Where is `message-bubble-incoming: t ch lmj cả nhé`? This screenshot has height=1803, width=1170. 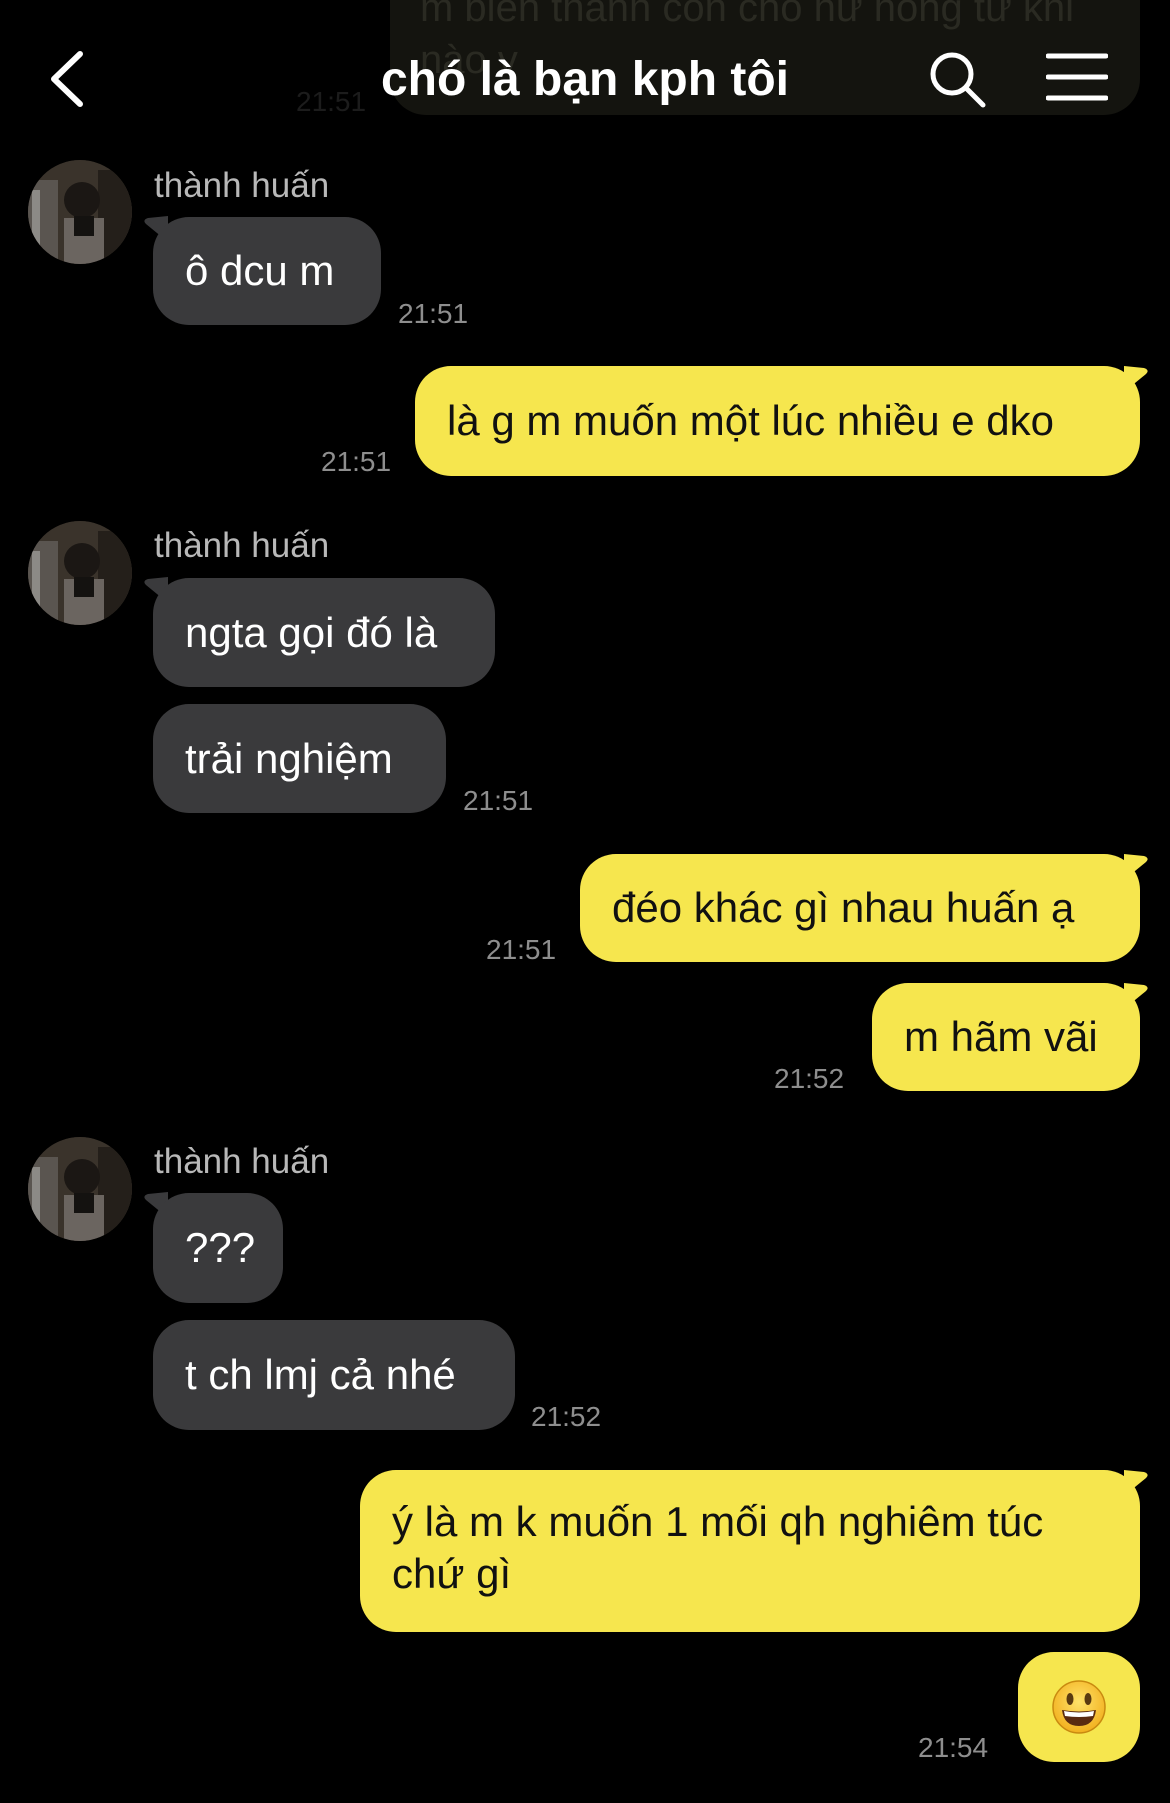 message-bubble-incoming: t ch lmj cả nhé is located at coordinates (334, 1375).